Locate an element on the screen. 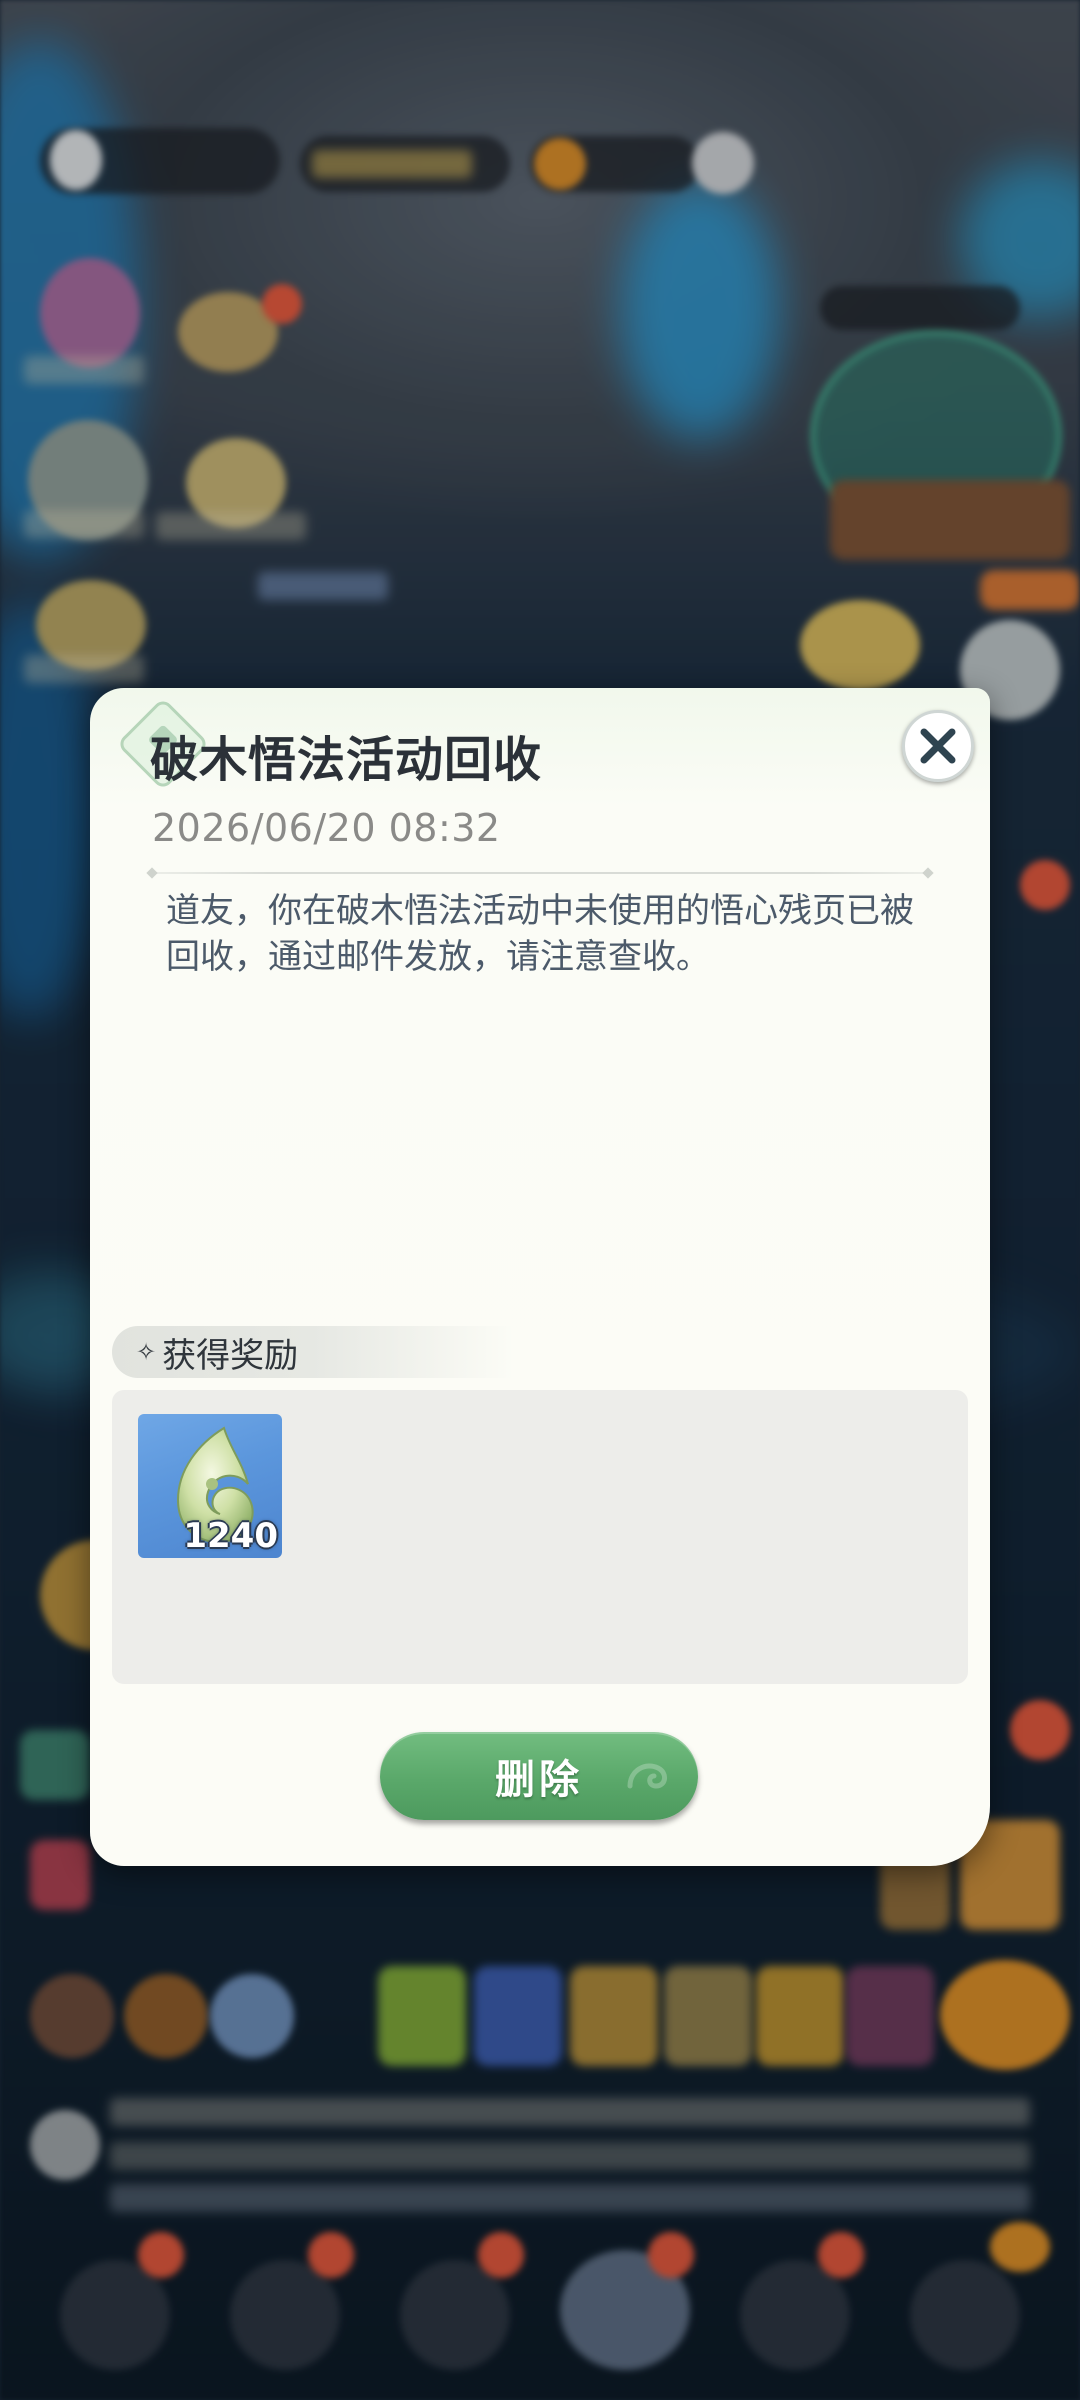  reward-item: 1240 is located at coordinates (210, 1486).